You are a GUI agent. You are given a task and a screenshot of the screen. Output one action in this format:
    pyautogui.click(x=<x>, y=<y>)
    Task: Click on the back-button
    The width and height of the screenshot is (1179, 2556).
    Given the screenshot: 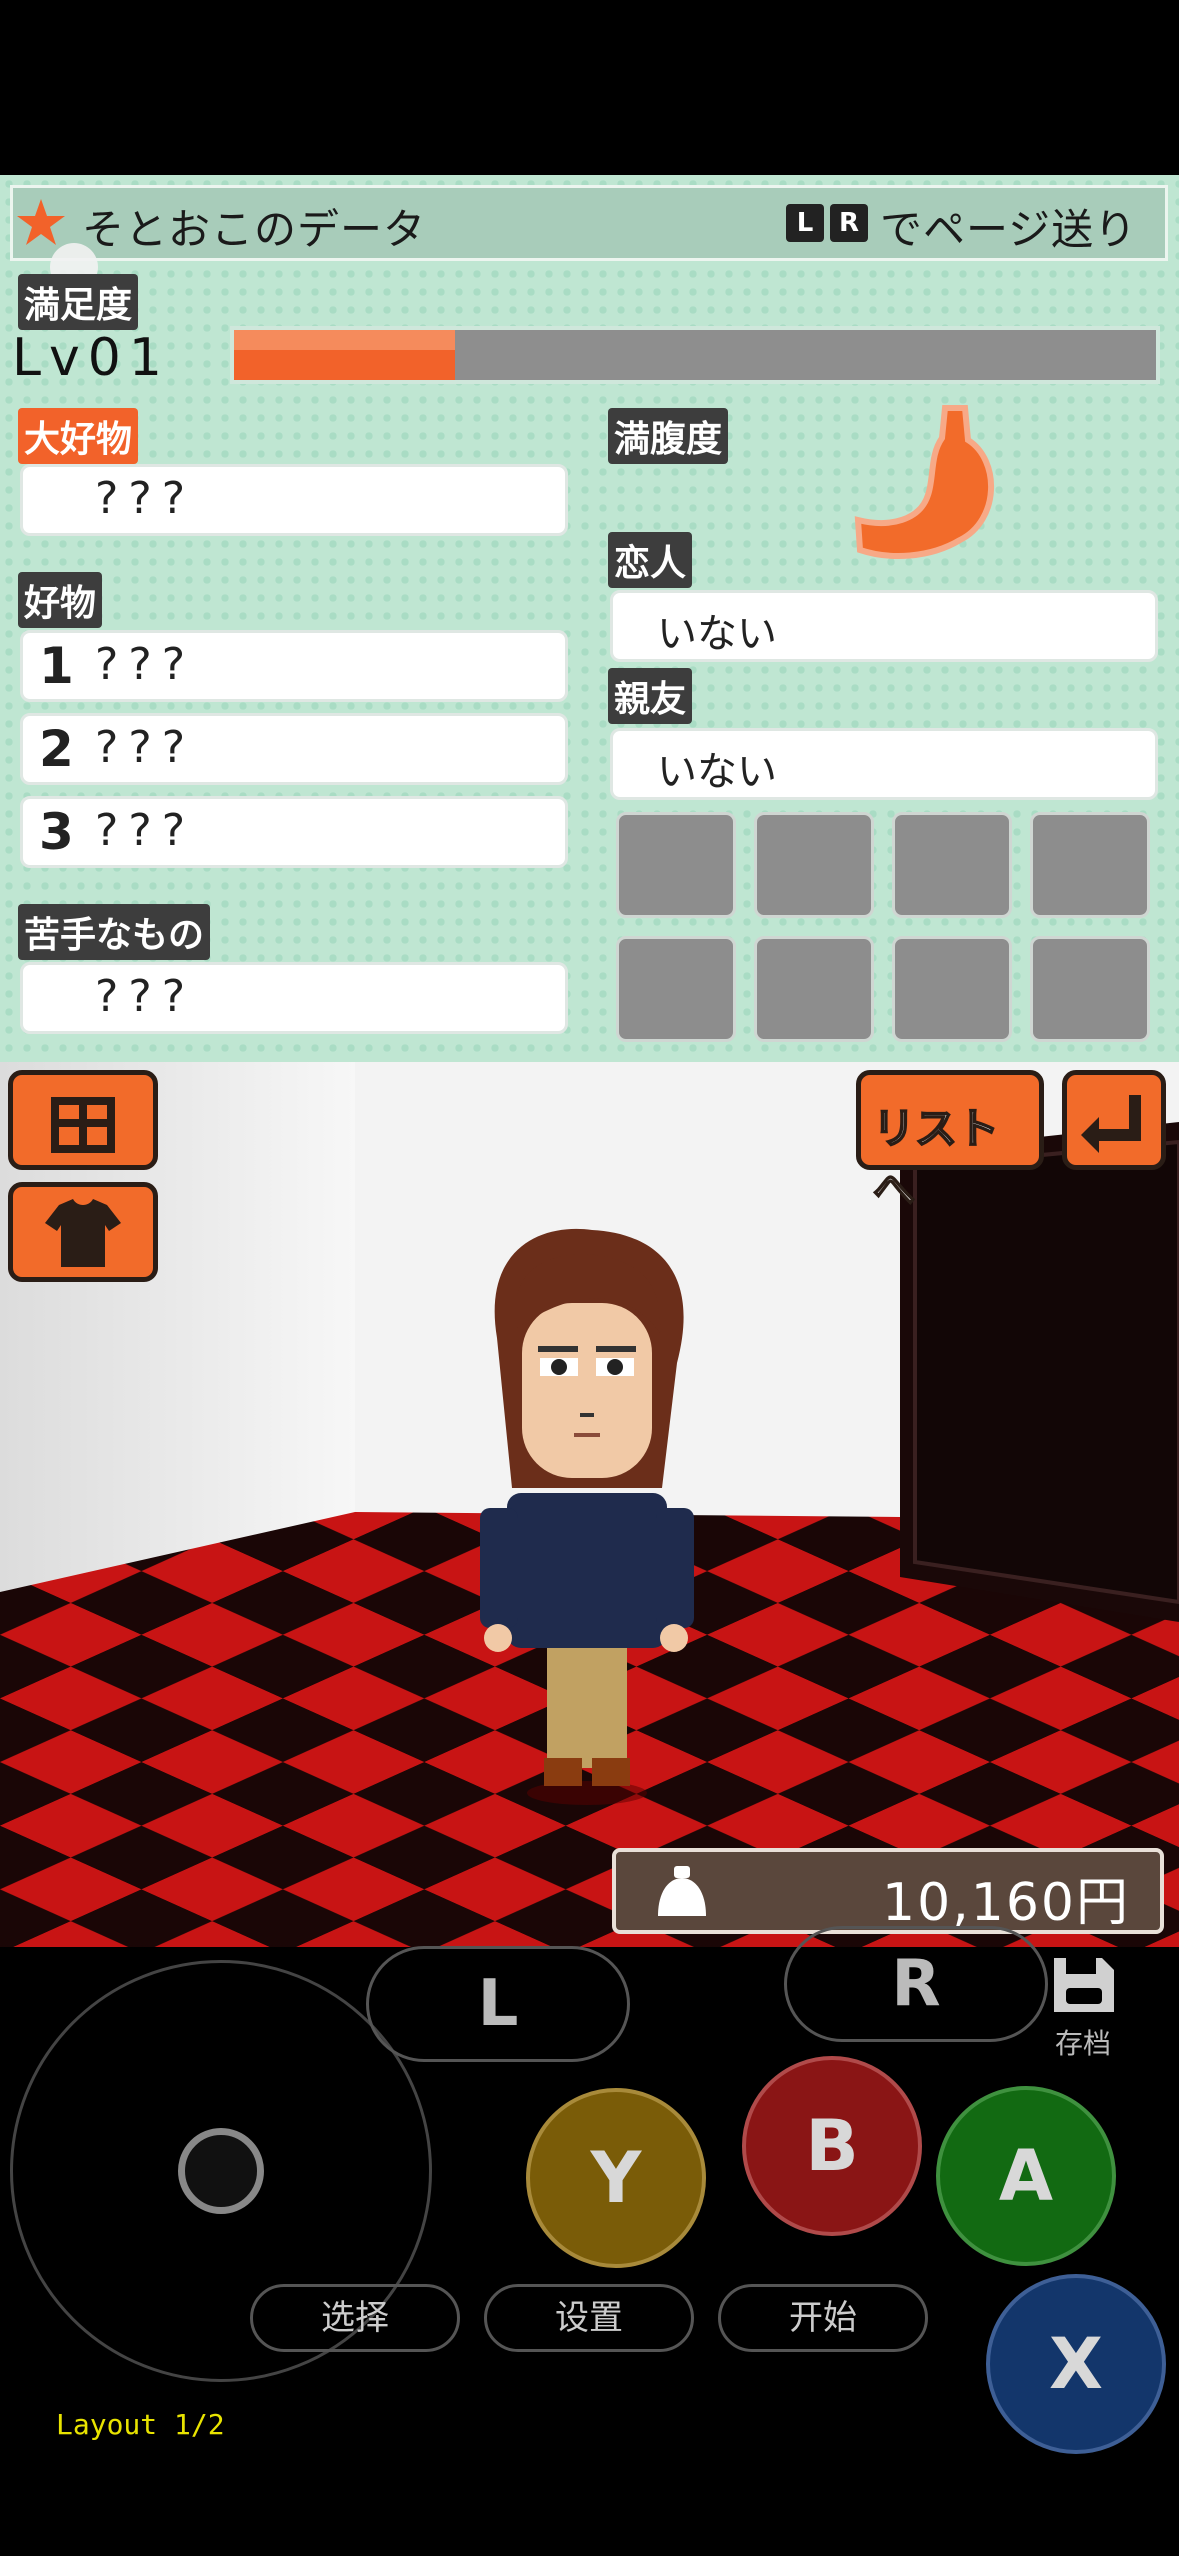 What is the action you would take?
    pyautogui.click(x=1114, y=1120)
    